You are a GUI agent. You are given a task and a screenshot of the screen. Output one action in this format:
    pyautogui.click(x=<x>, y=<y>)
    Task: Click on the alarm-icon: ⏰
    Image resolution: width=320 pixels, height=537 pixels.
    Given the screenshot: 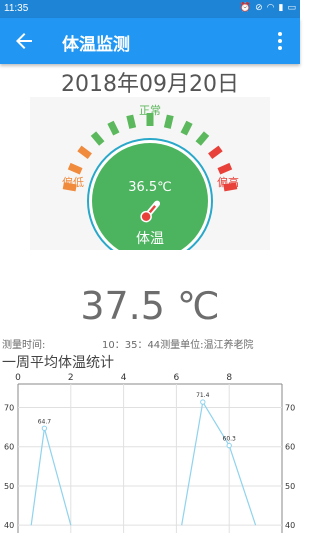 What is the action you would take?
    pyautogui.click(x=245, y=8)
    